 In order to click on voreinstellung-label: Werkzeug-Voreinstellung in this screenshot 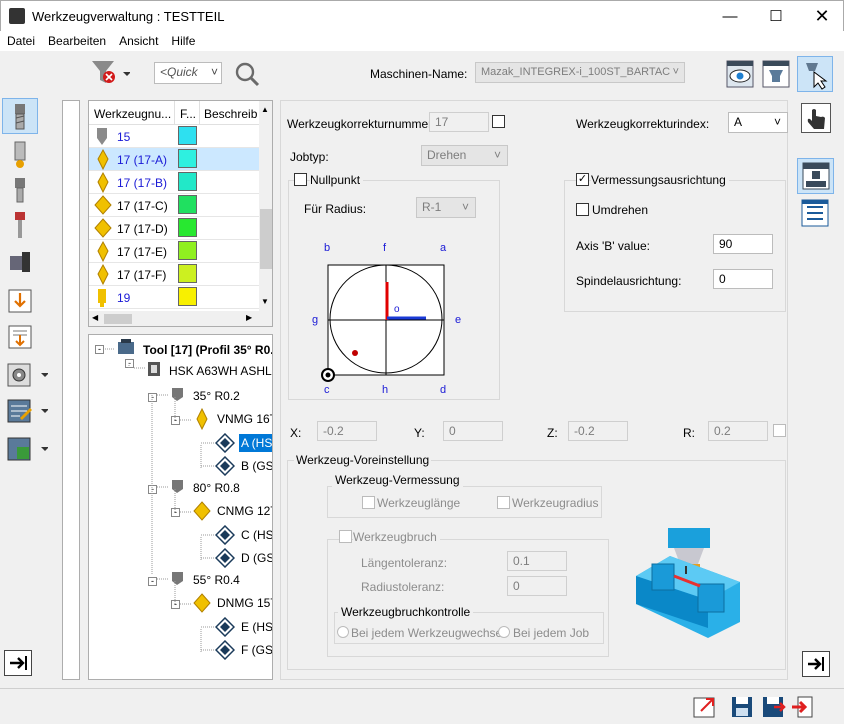, I will do `click(363, 460)`.